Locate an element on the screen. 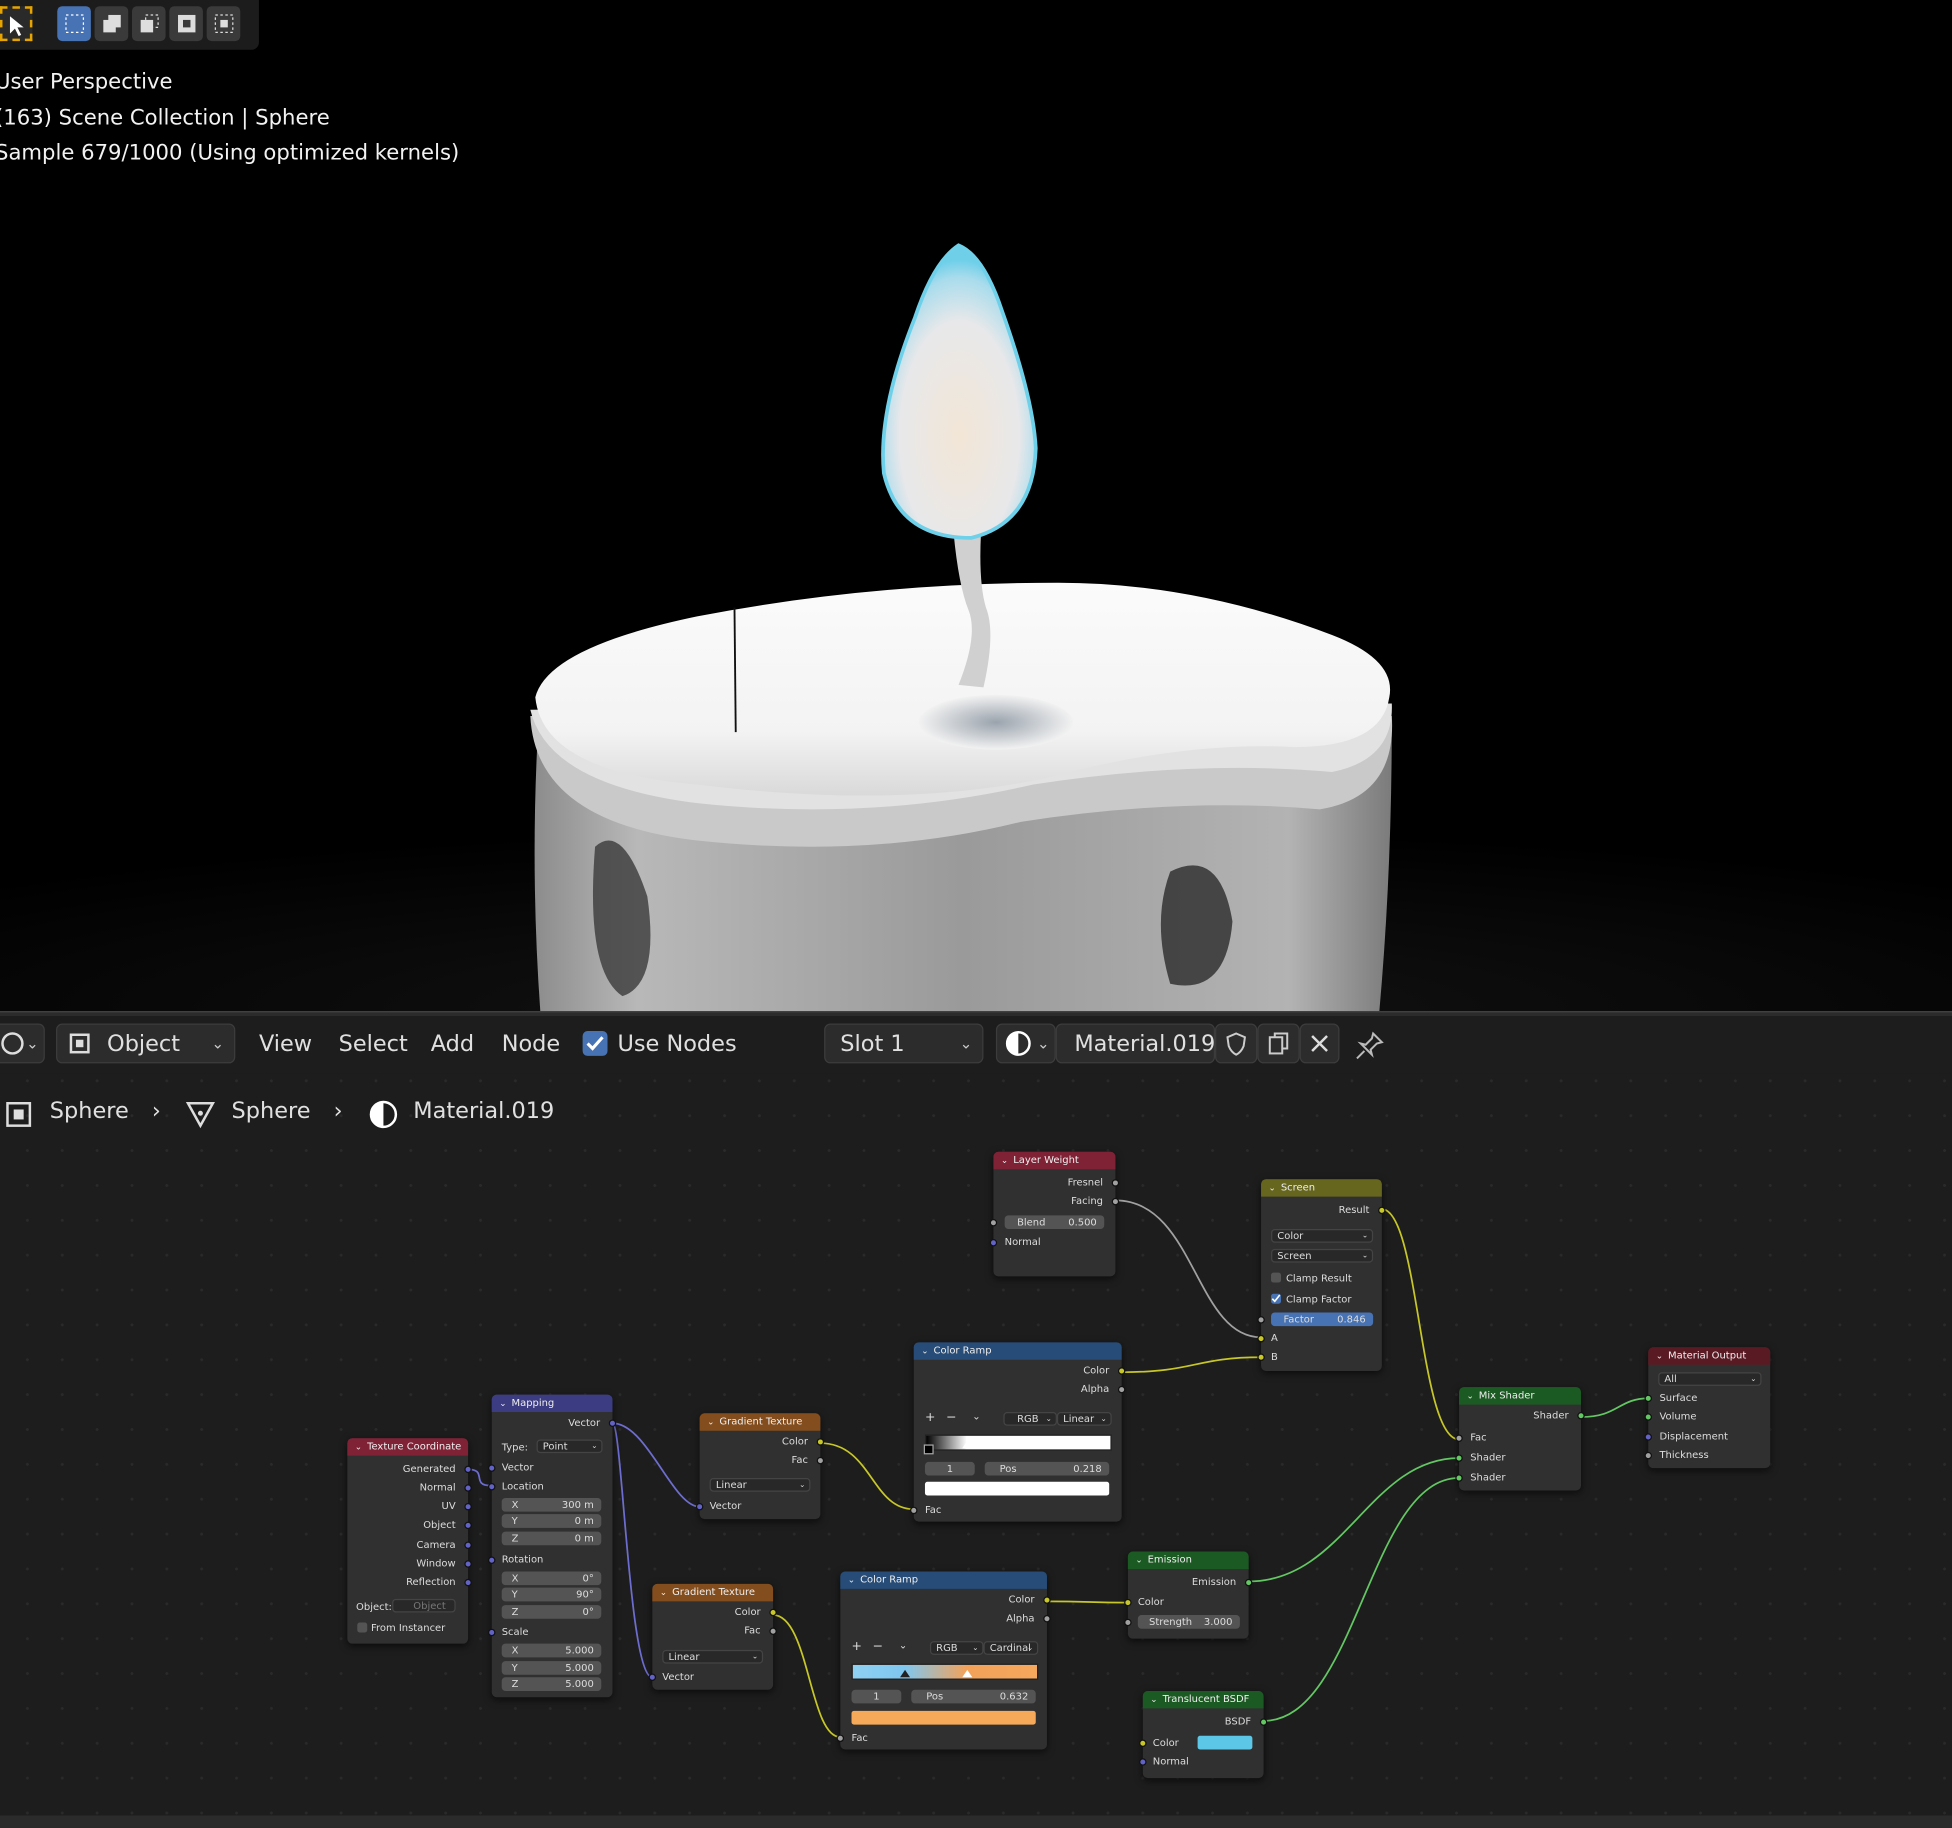 This screenshot has height=1828, width=1952. socket-strength-in is located at coordinates (1128, 1622).